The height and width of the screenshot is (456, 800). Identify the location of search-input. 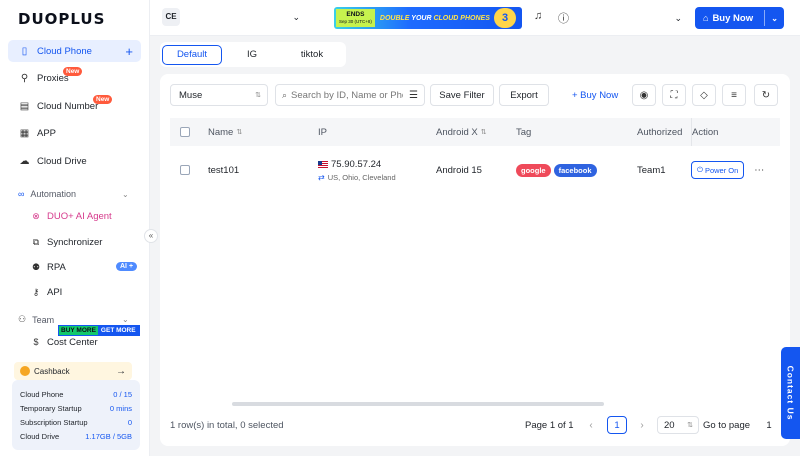
(347, 95).